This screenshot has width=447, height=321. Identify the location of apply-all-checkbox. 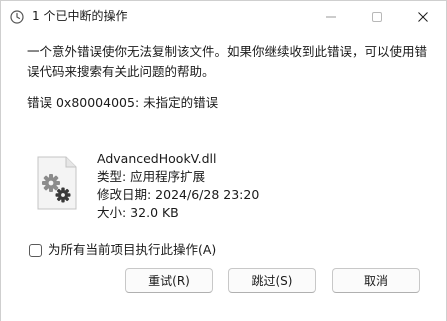
(35, 250).